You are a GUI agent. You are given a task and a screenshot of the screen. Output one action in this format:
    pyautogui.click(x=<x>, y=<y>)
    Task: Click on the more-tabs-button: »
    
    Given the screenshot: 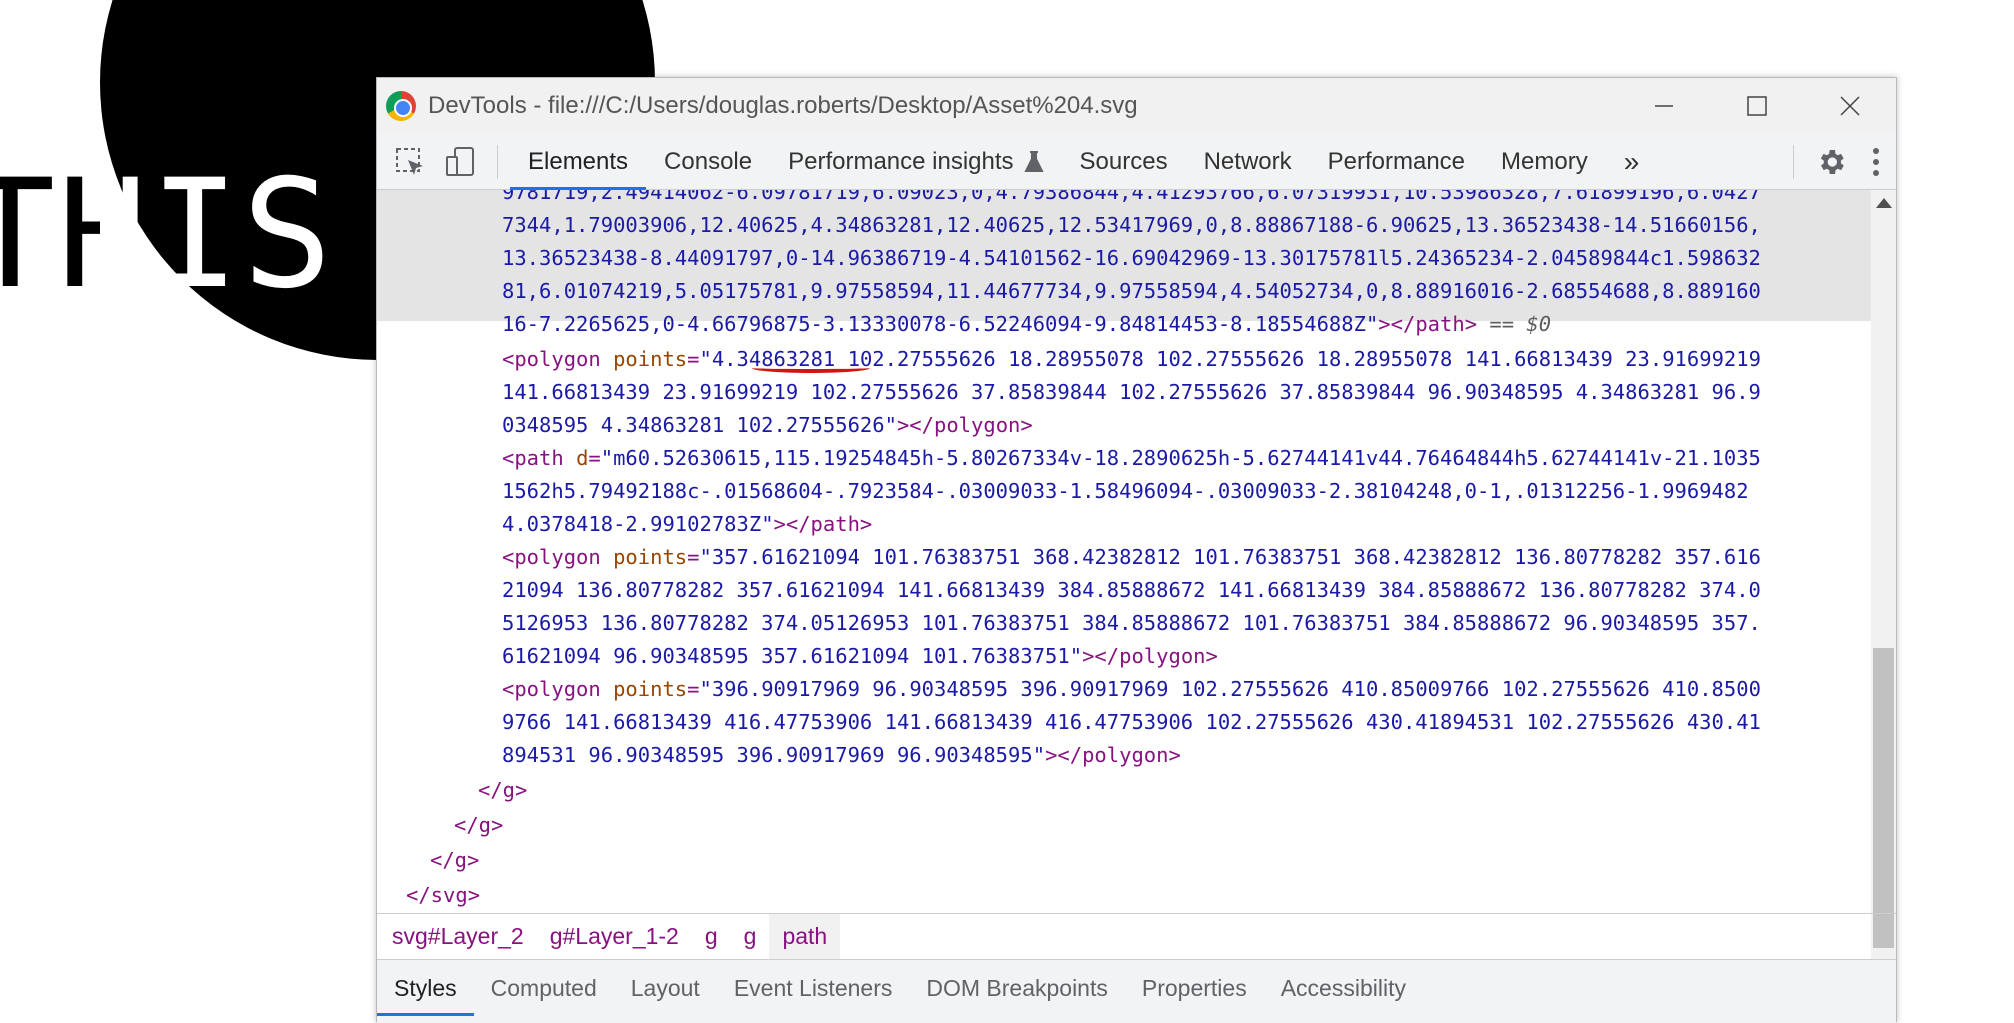 What is the action you would take?
    pyautogui.click(x=1632, y=162)
    